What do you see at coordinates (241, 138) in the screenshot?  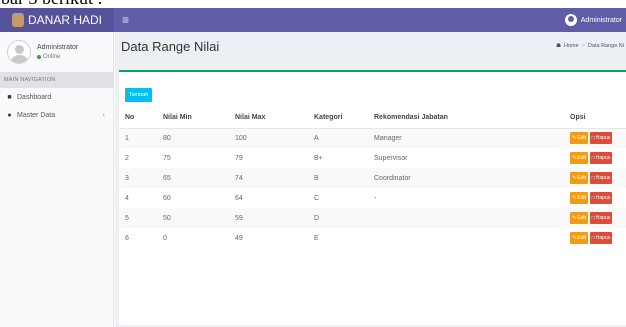 I see `cell-max: 100` at bounding box center [241, 138].